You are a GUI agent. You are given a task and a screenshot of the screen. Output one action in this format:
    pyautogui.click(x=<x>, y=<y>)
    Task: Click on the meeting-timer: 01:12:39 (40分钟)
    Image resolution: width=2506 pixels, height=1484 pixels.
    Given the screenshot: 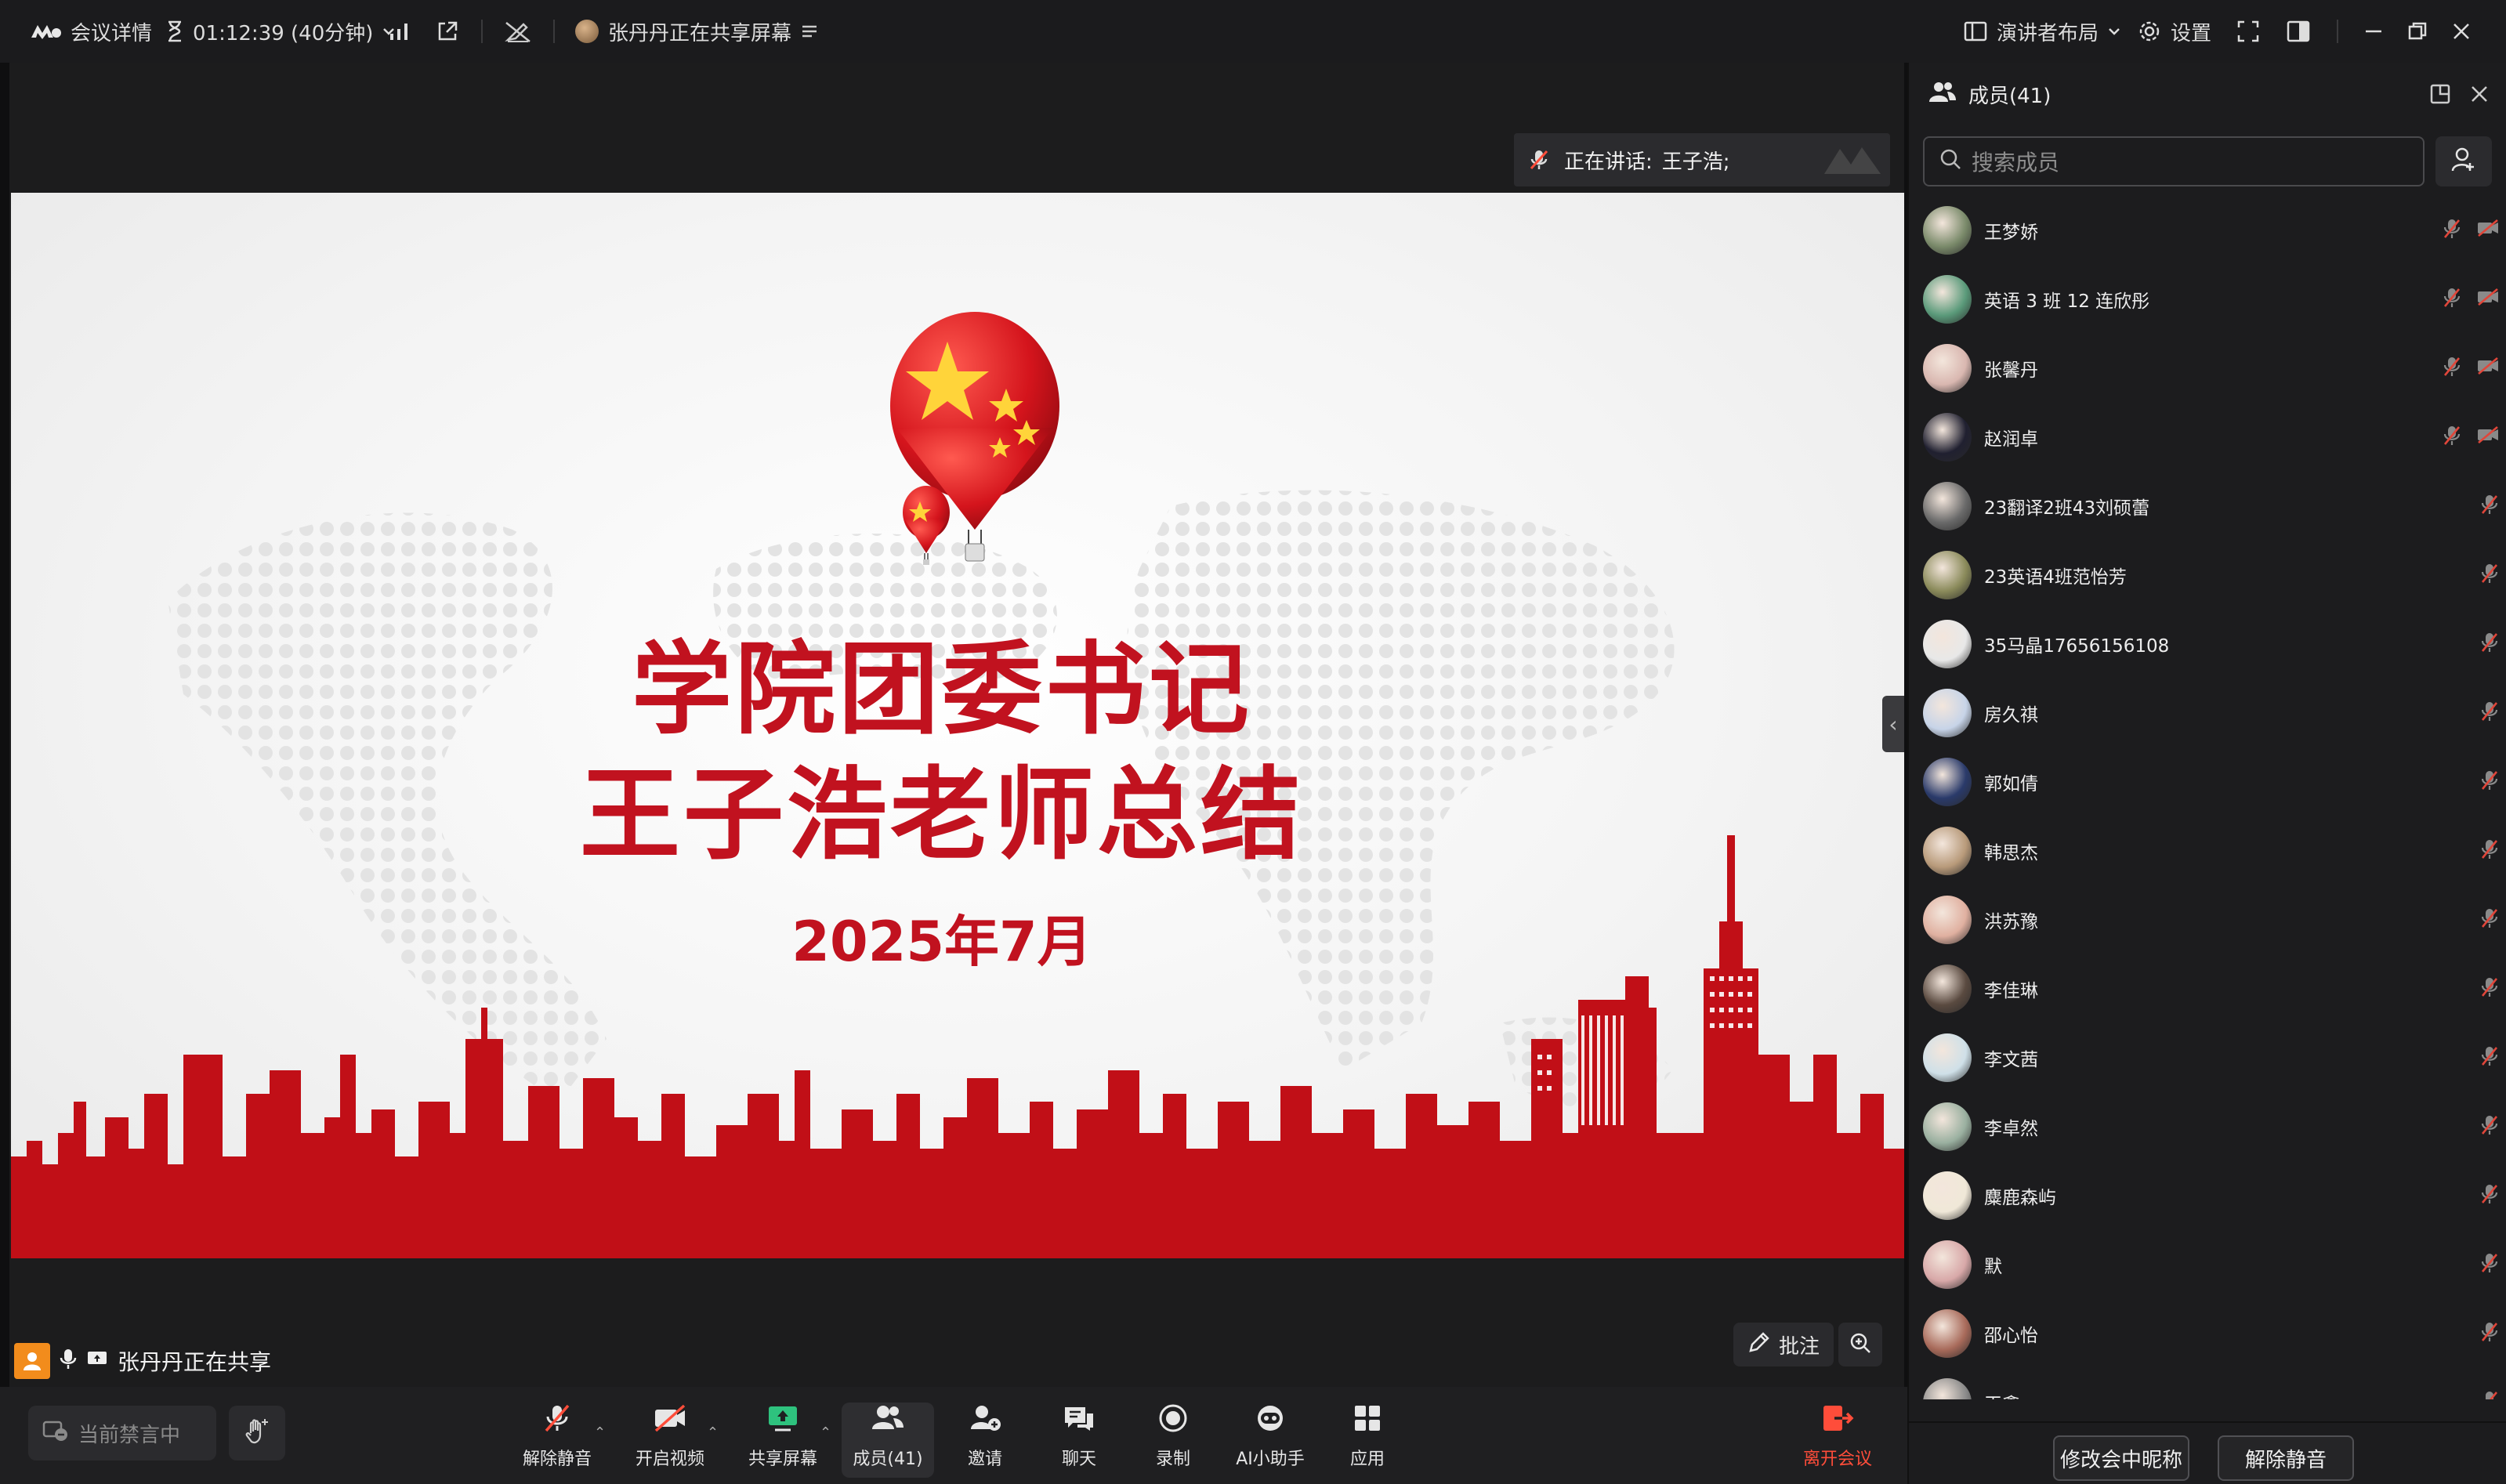 What is the action you would take?
    pyautogui.click(x=280, y=31)
    